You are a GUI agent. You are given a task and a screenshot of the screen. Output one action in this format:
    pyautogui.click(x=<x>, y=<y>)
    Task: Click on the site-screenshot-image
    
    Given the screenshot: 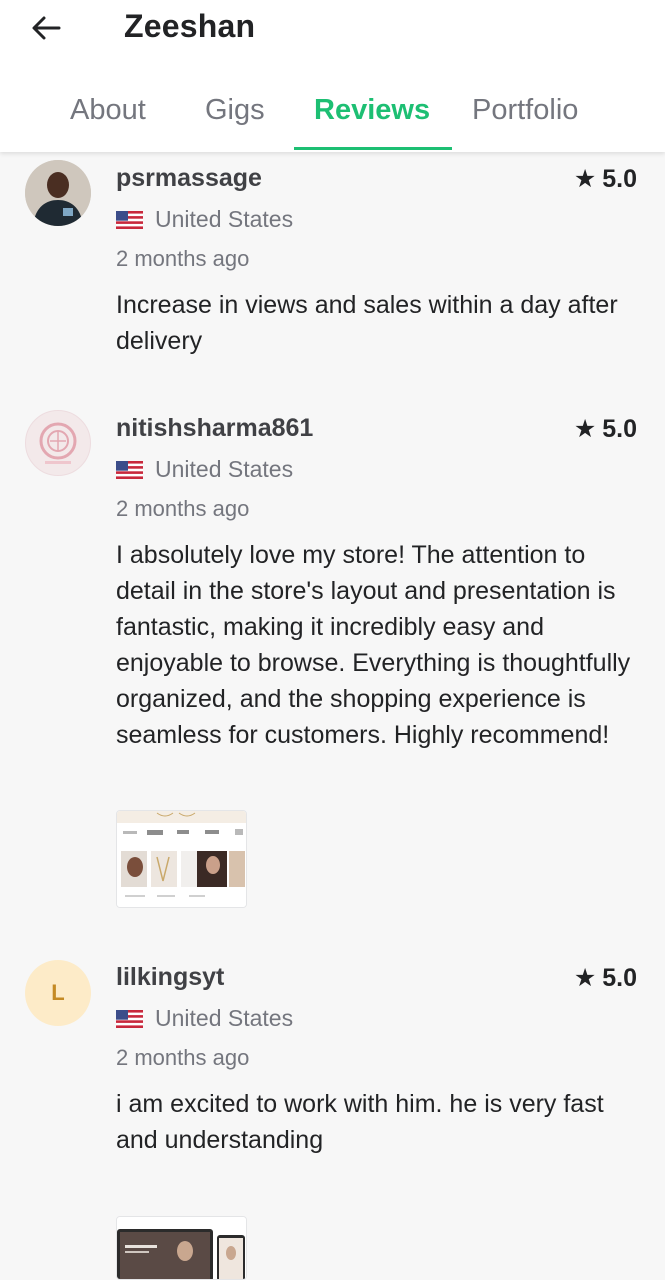 What is the action you would take?
    pyautogui.click(x=181, y=1248)
    